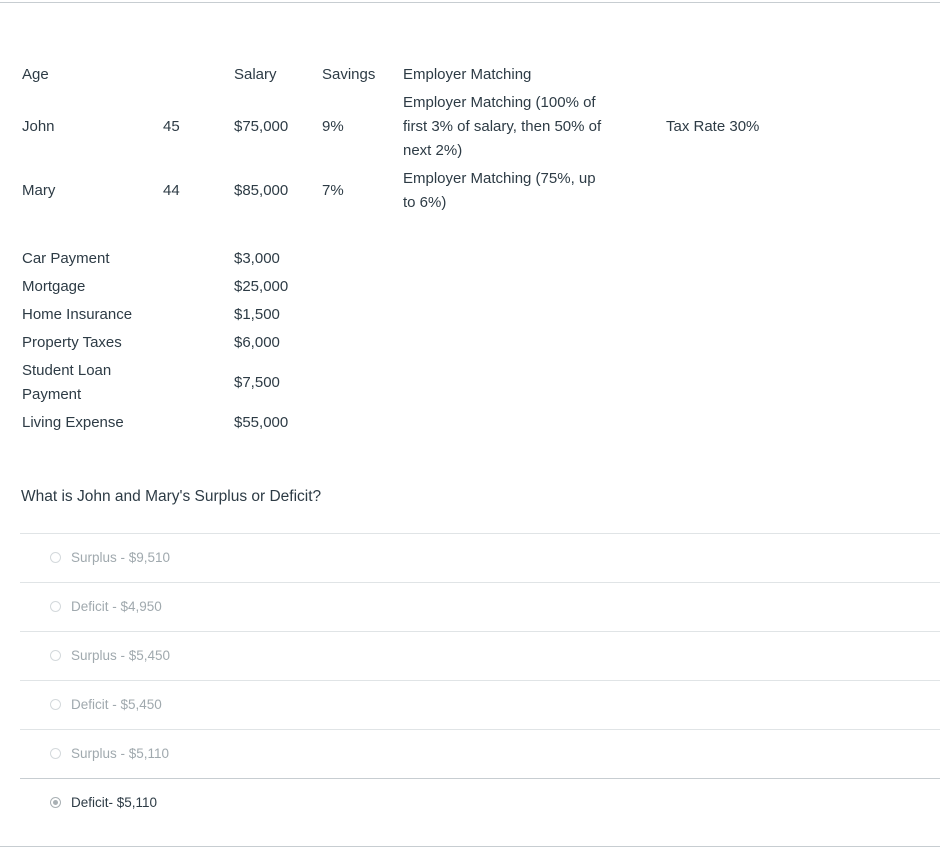 Image resolution: width=940 pixels, height=850 pixels. What do you see at coordinates (480, 655) in the screenshot?
I see `answer-option: Surplus - $5,450` at bounding box center [480, 655].